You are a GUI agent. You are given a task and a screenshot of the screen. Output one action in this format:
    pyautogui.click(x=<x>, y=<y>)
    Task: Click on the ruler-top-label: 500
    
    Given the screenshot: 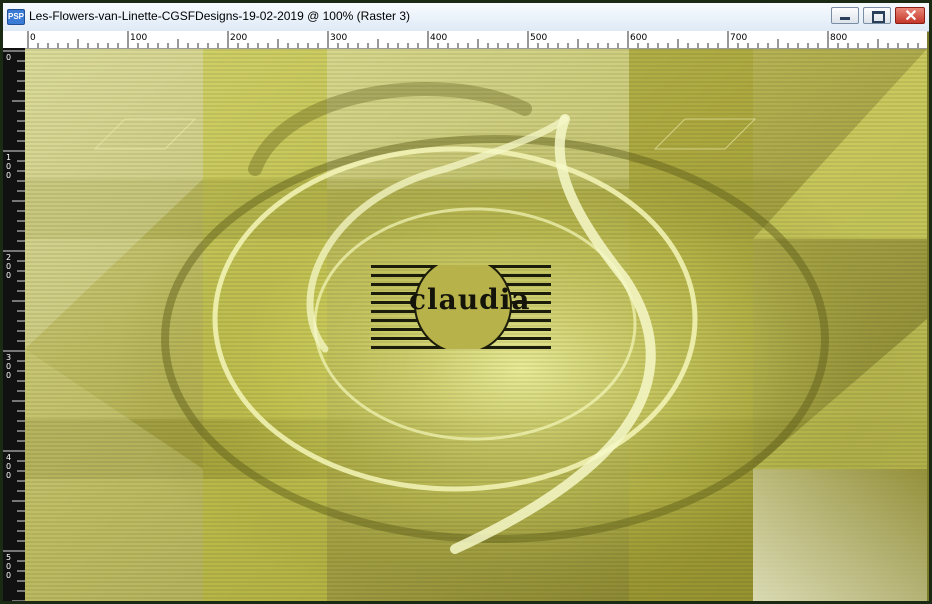 What is the action you would take?
    pyautogui.click(x=538, y=38)
    